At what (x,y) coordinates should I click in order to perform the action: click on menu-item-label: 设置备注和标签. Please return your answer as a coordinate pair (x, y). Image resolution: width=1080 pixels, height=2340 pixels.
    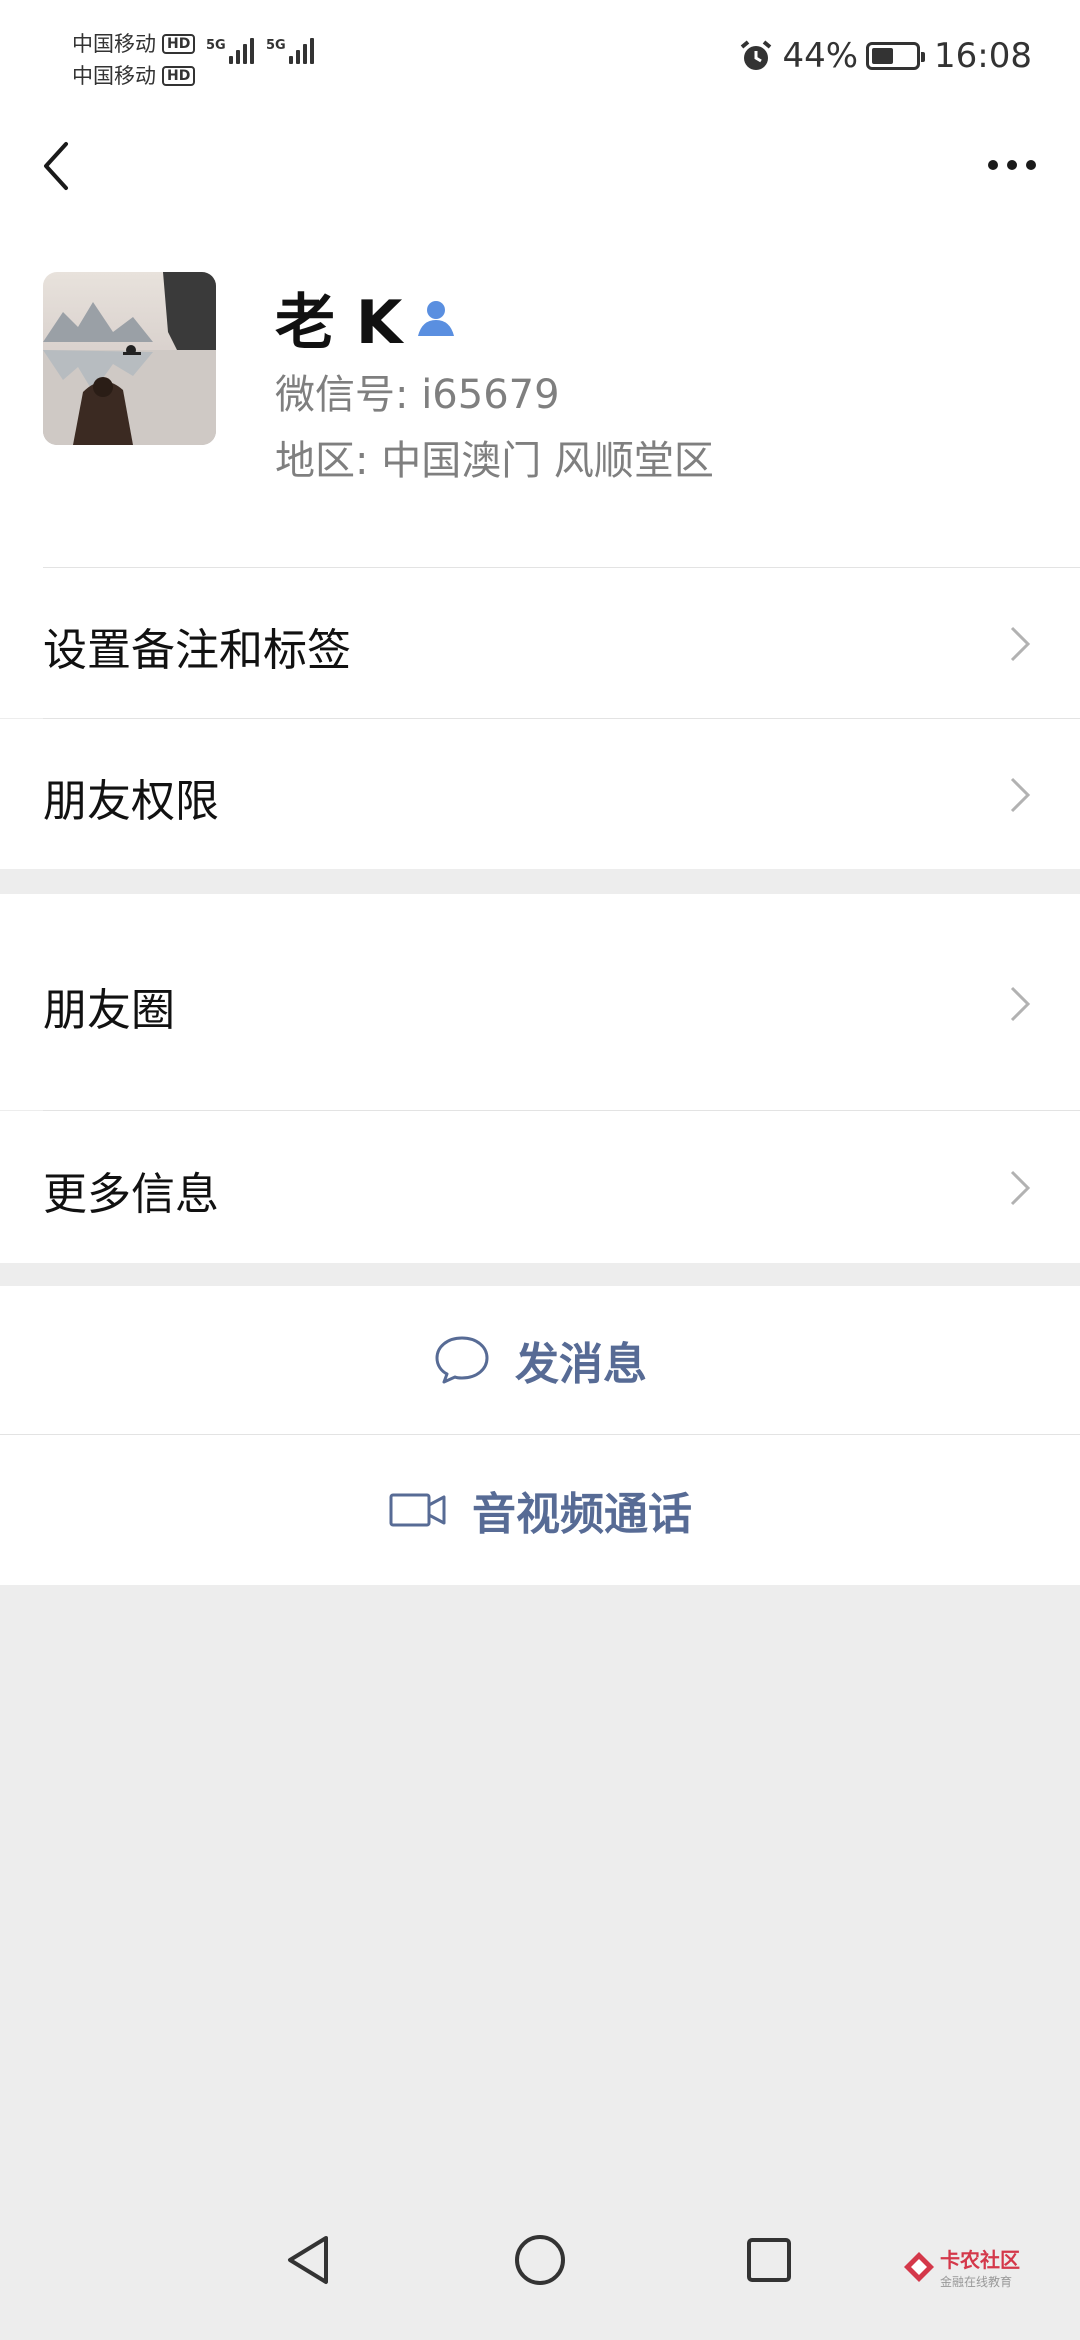
    Looking at the image, I should click on (197, 650).